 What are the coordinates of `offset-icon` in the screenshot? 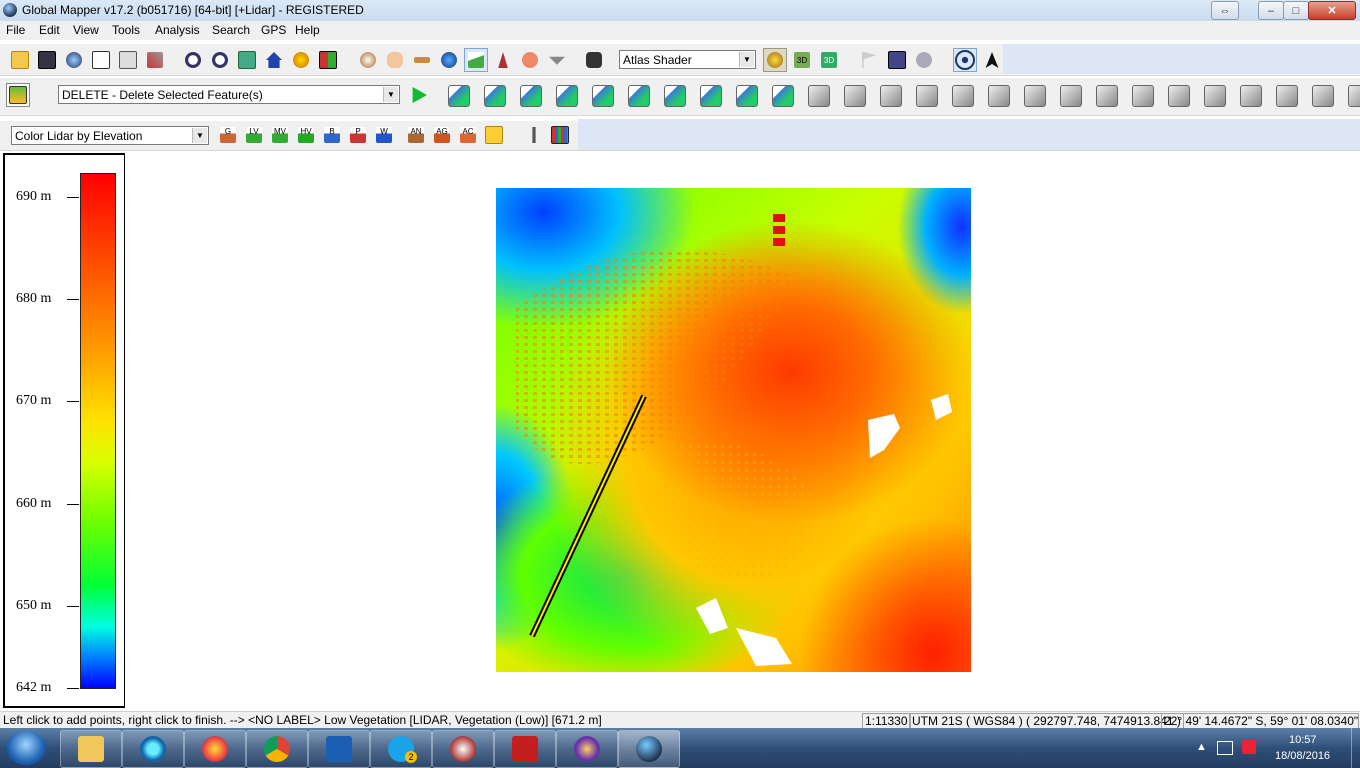 It's located at (1143, 96).